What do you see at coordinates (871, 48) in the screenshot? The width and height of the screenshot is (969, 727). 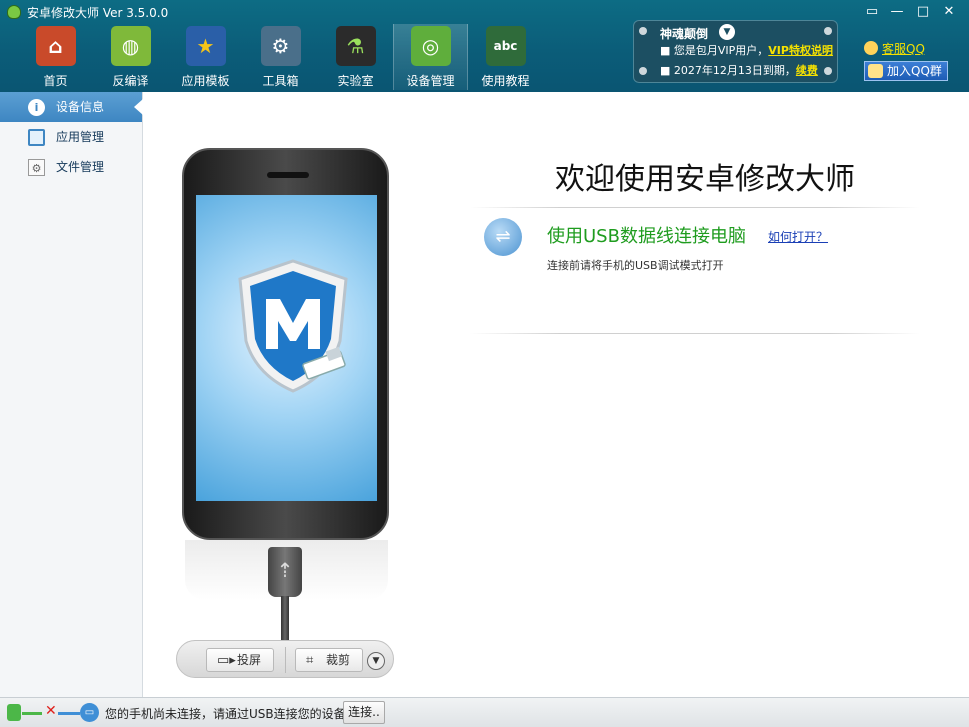 I see `service-avatar-icon` at bounding box center [871, 48].